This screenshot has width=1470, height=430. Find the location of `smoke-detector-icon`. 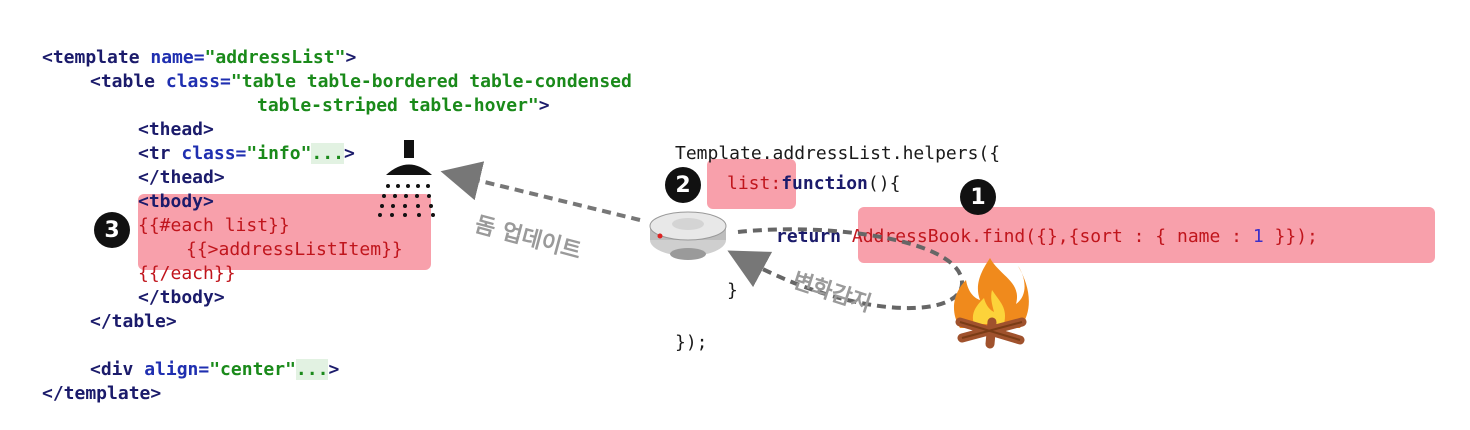

smoke-detector-icon is located at coordinates (688, 235).